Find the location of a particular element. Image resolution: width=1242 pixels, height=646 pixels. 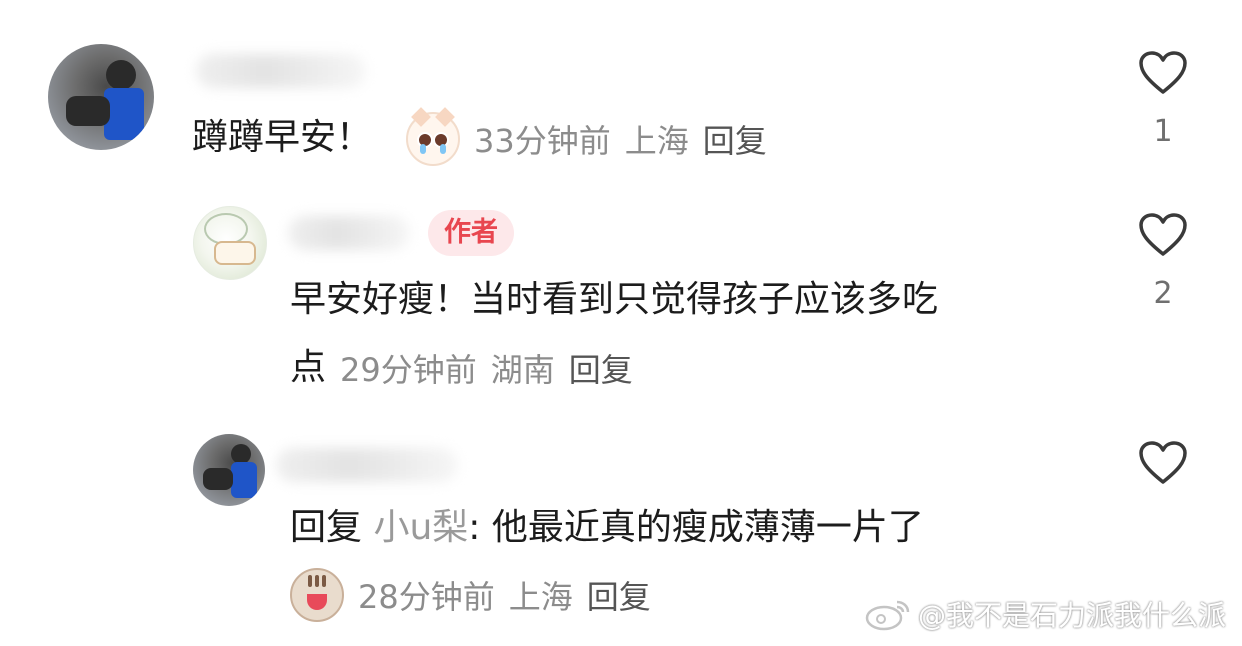

like-button: 2 is located at coordinates (1163, 261).